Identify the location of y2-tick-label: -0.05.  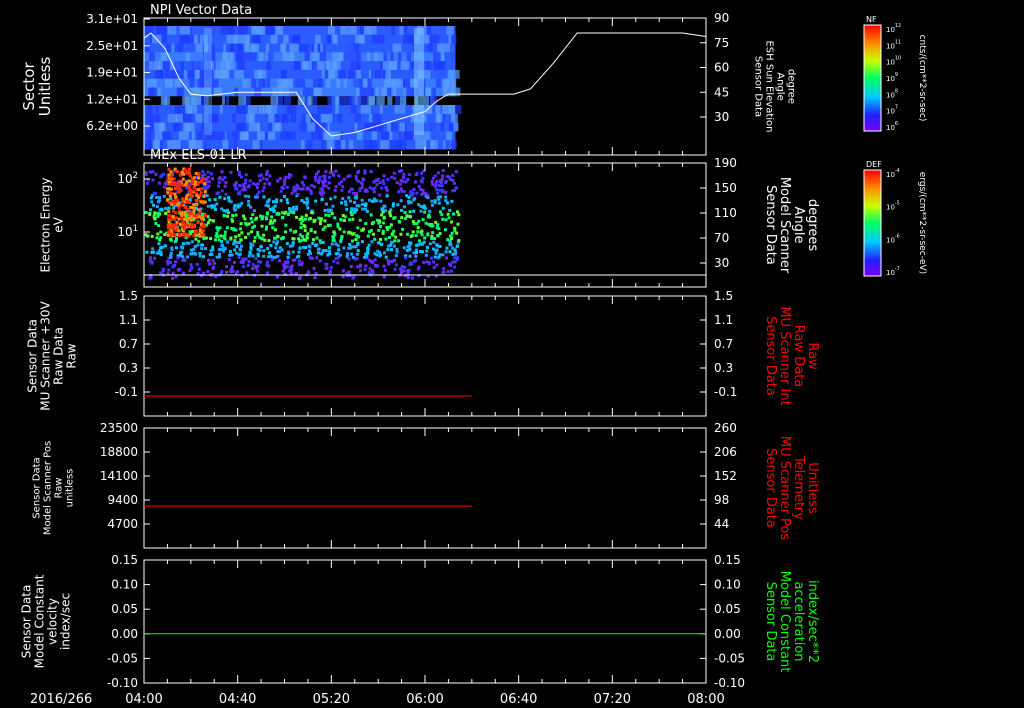
(729, 658).